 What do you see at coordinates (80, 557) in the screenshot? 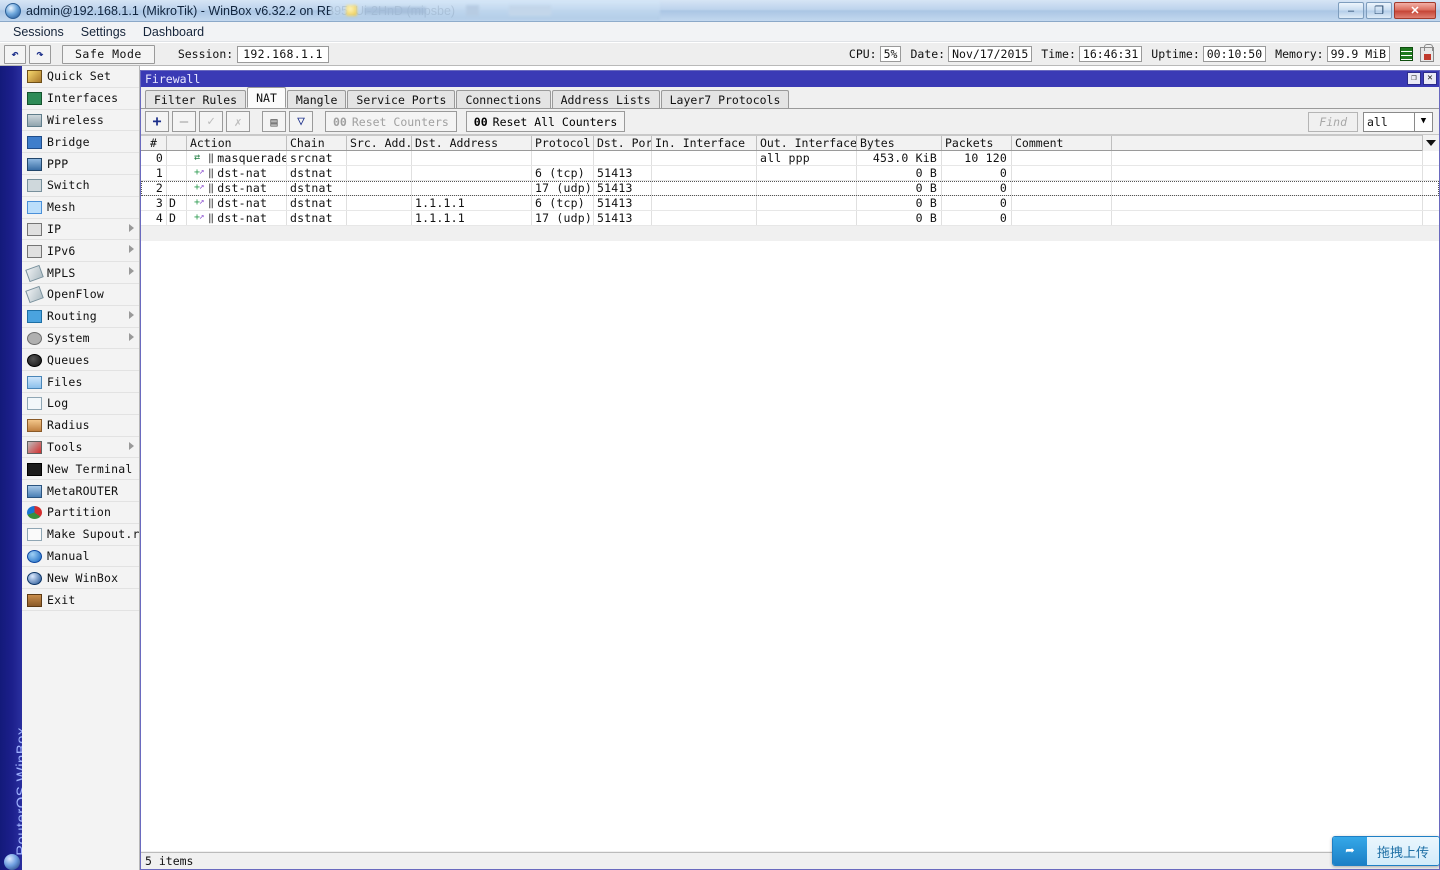
I see `sidebar-item-manual: Manual` at bounding box center [80, 557].